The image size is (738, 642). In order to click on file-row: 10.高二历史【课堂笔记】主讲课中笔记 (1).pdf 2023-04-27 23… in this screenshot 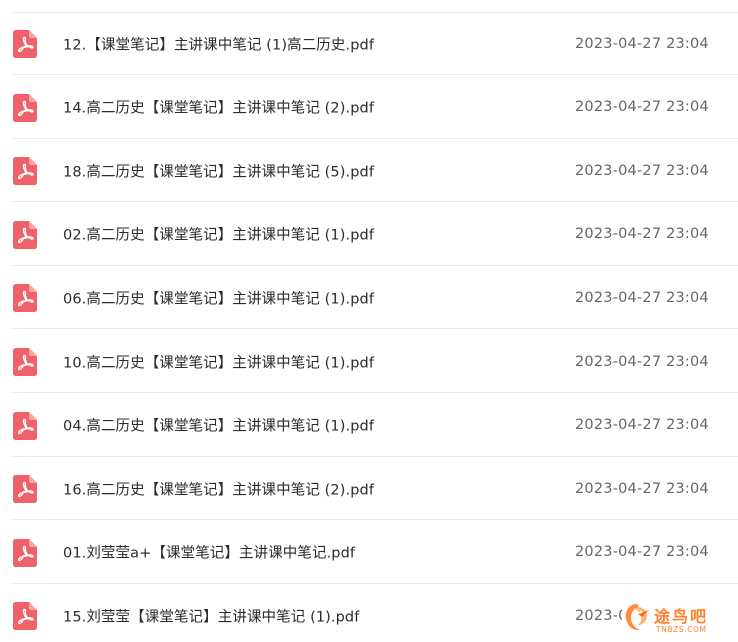, I will do `click(369, 361)`.